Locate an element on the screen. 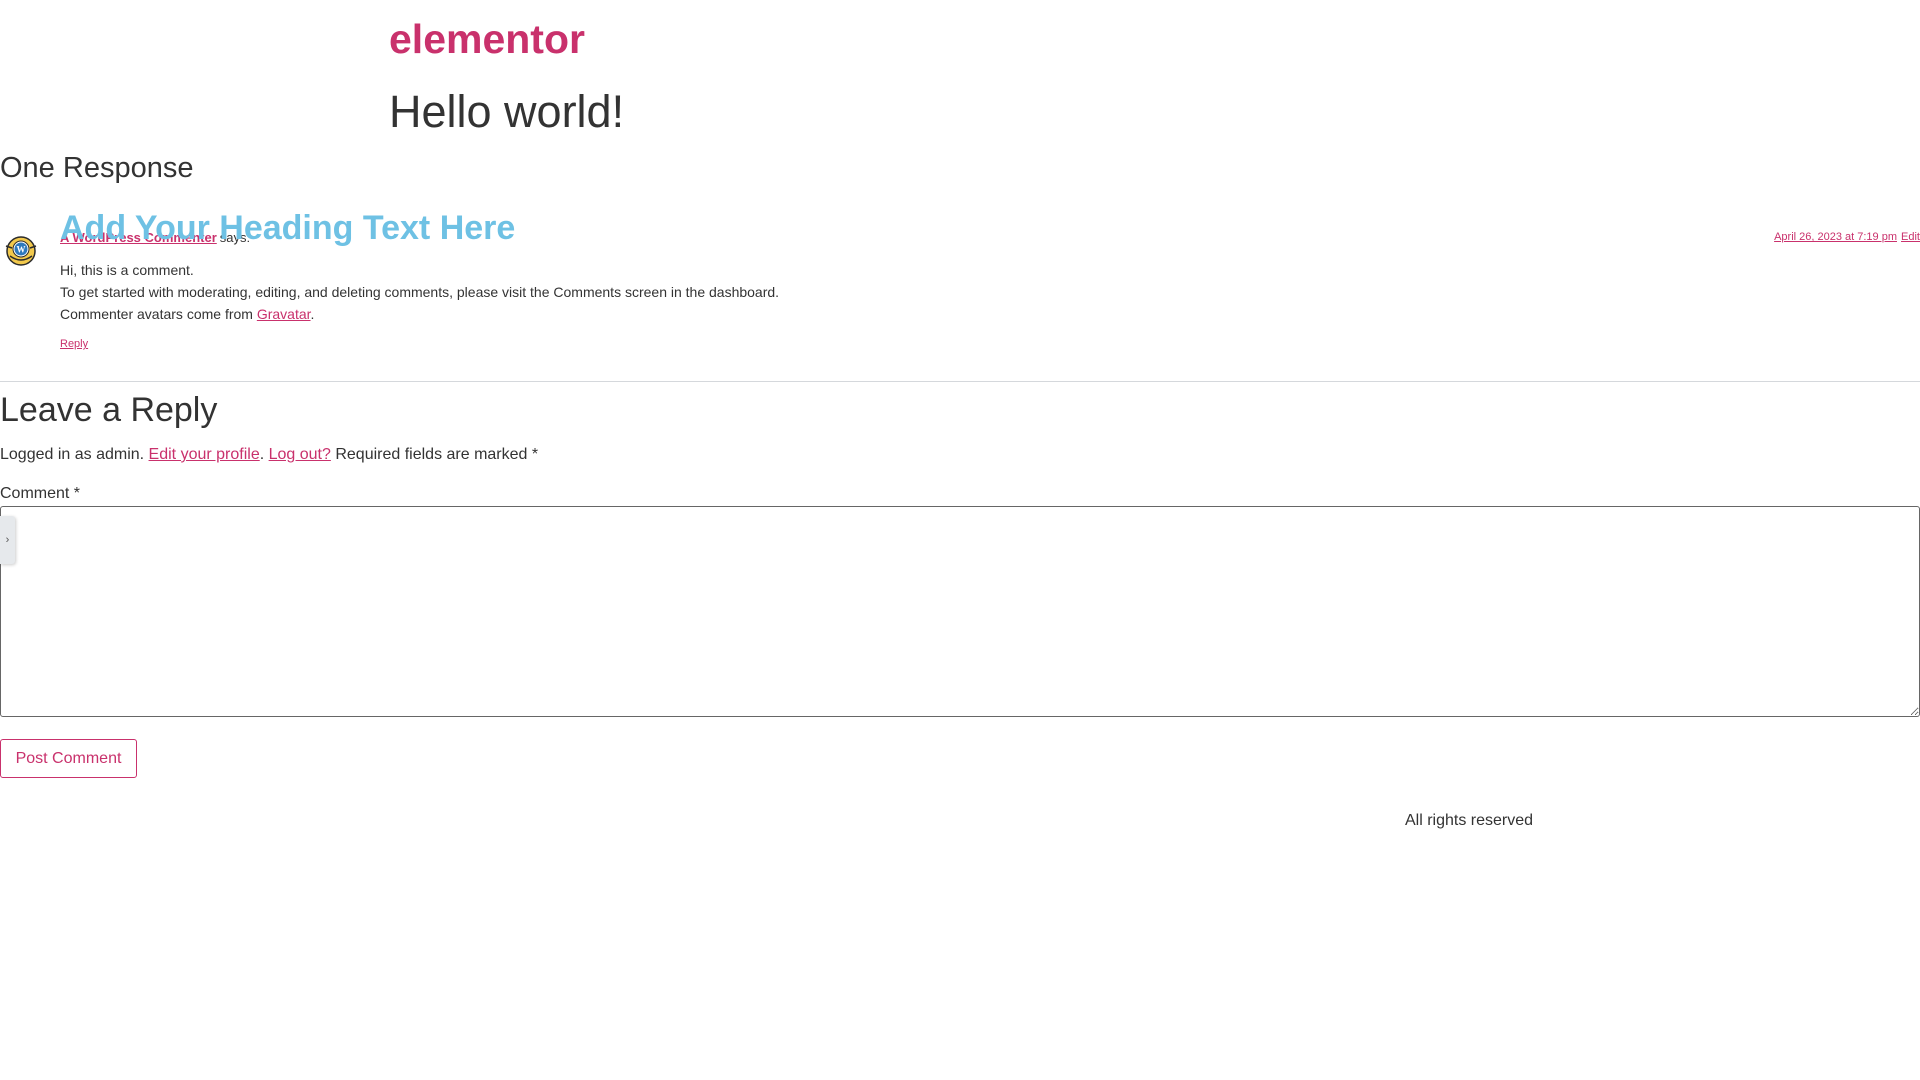 The height and width of the screenshot is (1080, 1920). wordpress-avatar-icon: W is located at coordinates (21, 251).